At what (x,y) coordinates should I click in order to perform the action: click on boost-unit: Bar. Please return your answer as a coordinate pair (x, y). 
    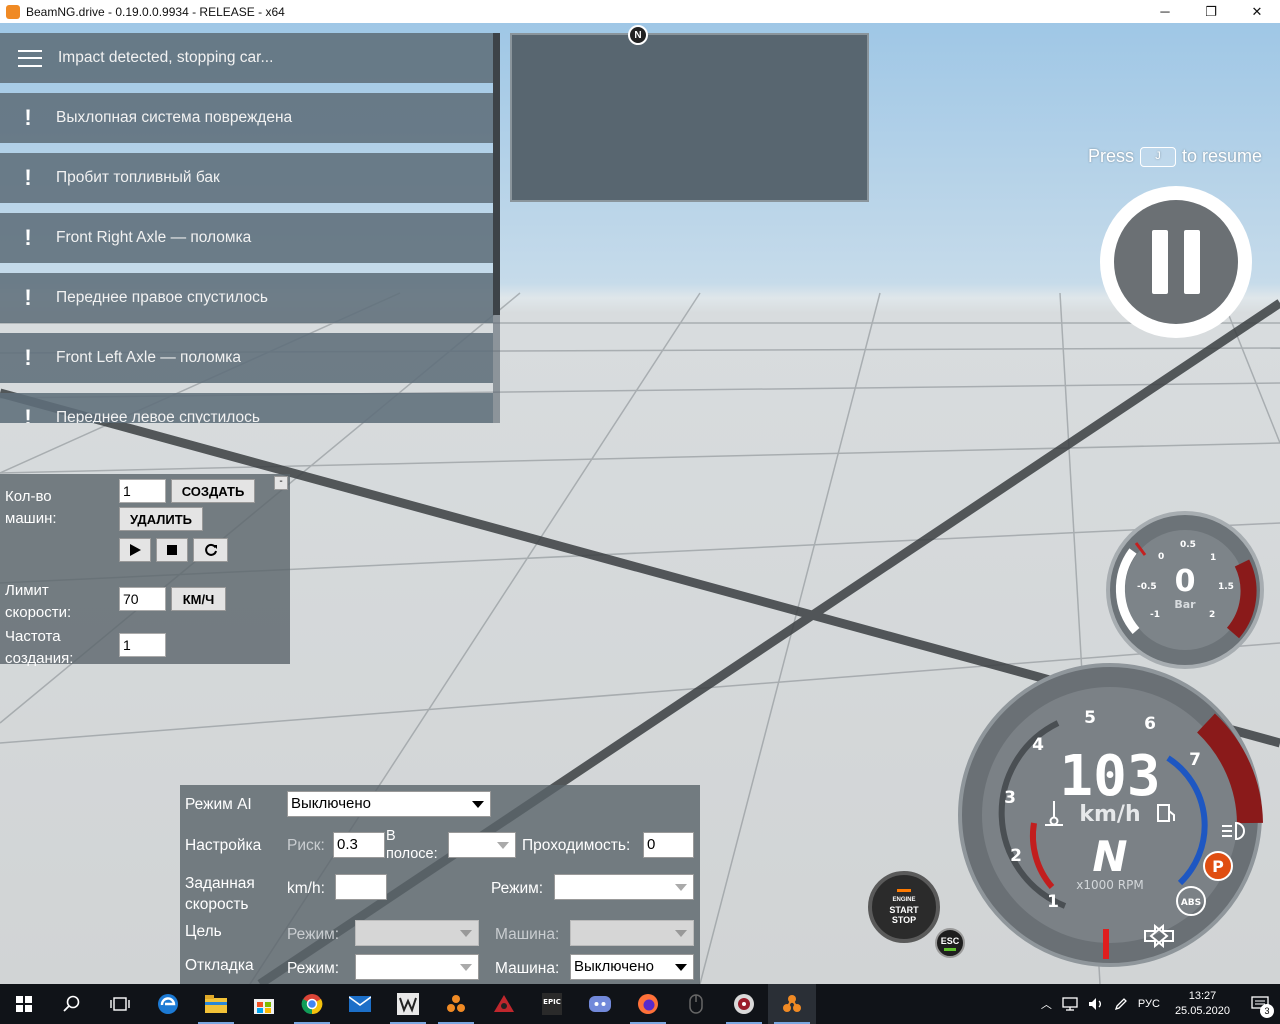
    Looking at the image, I should click on (1185, 604).